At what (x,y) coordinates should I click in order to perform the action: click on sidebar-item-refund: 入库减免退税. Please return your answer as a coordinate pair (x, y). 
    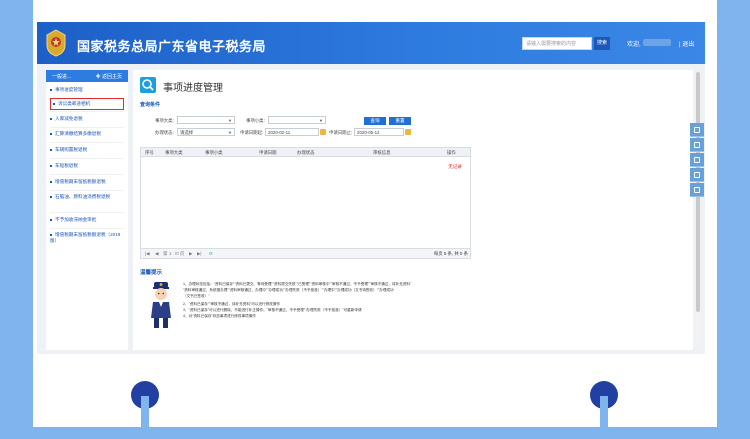
    Looking at the image, I should click on (87, 119).